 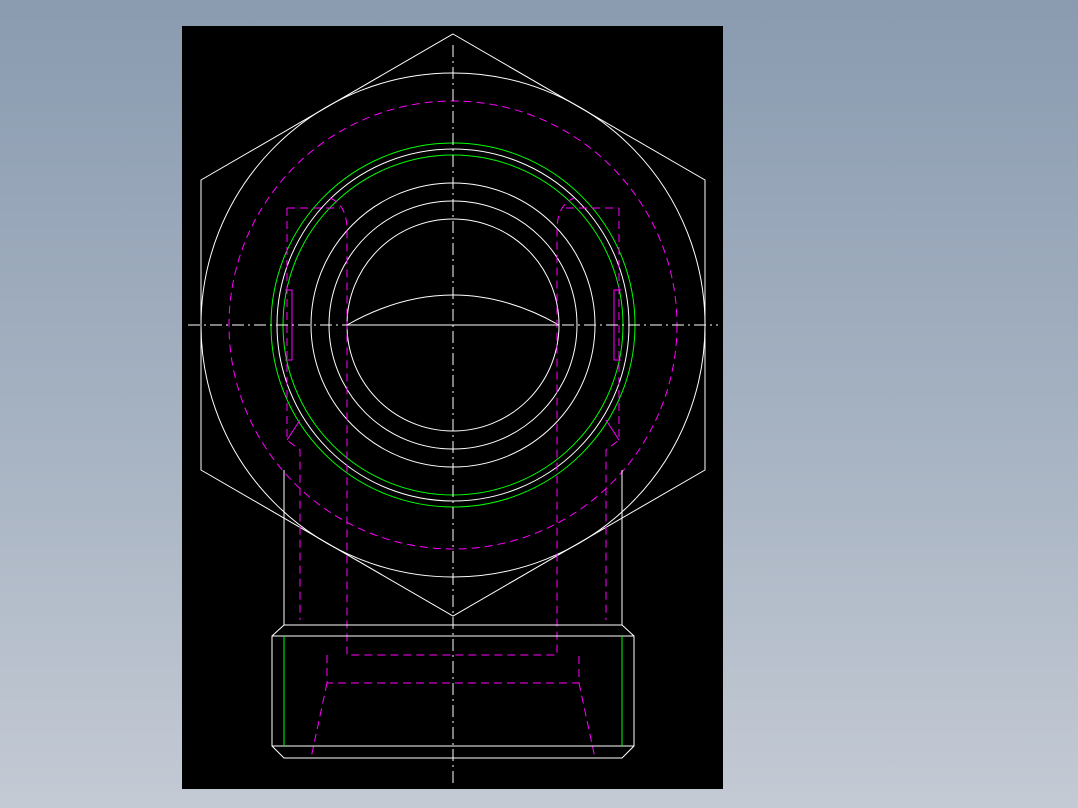 What do you see at coordinates (293, 414) in the screenshot?
I see `hidden-left-body` at bounding box center [293, 414].